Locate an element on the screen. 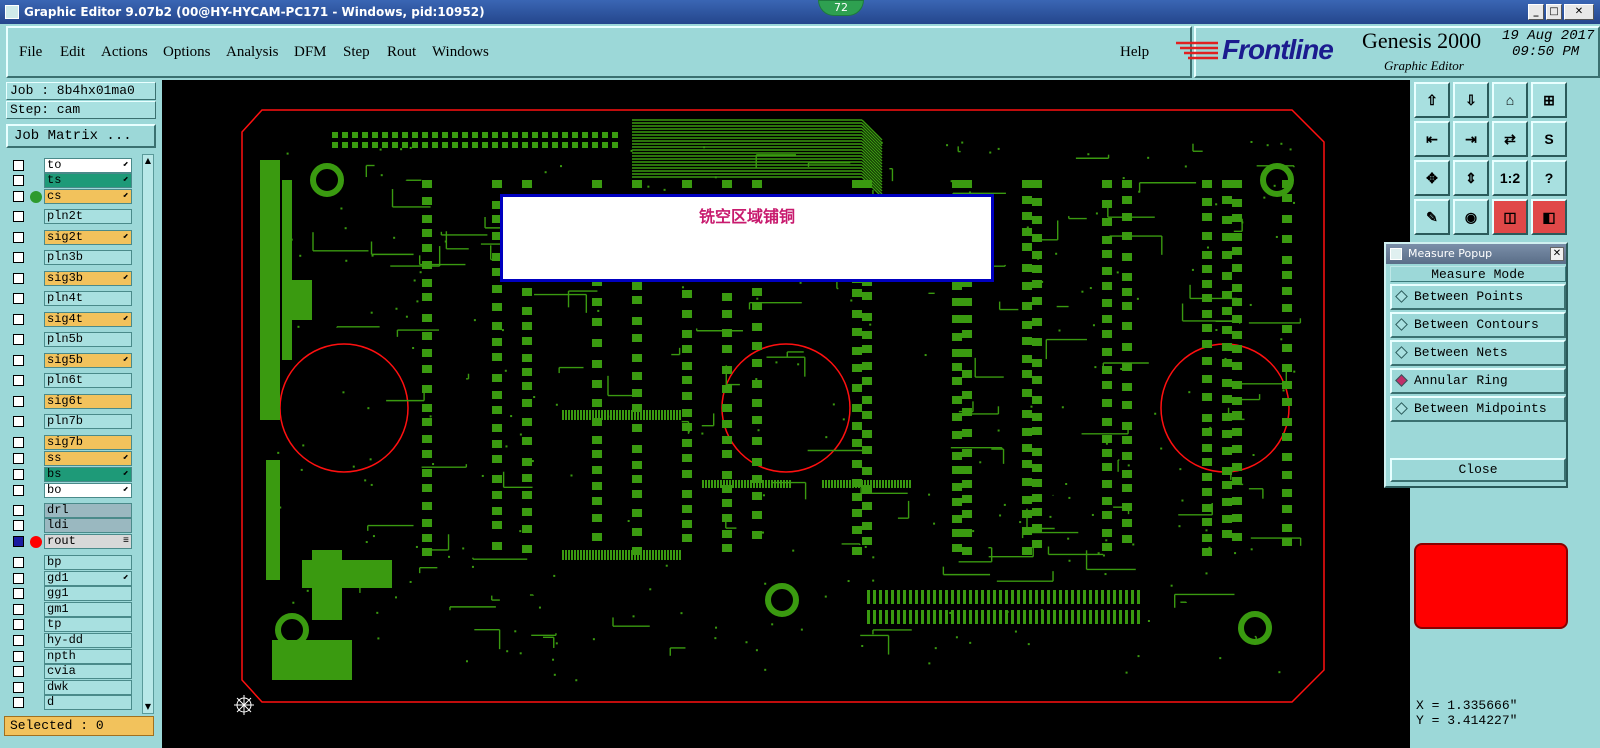 The height and width of the screenshot is (748, 1600). layer-name: gg1 is located at coordinates (88, 593).